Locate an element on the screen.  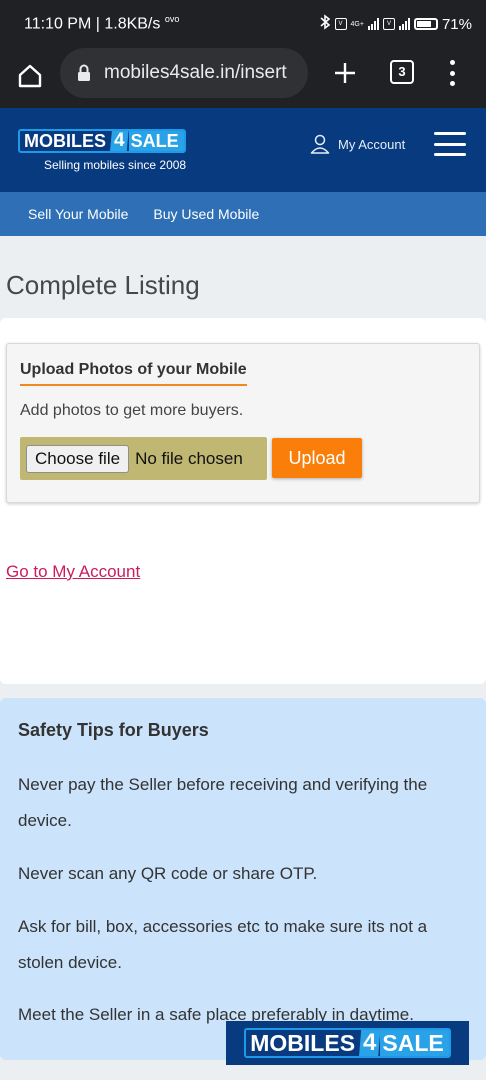
battery-percent: 71% is located at coordinates (456, 24).